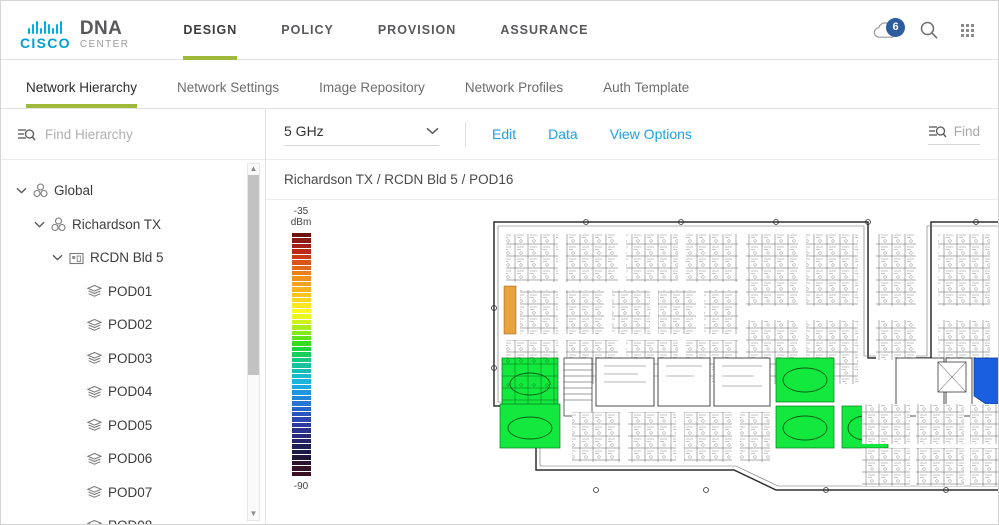 This screenshot has height=525, width=999. I want to click on frequency-band-value: 5 GHz, so click(304, 130).